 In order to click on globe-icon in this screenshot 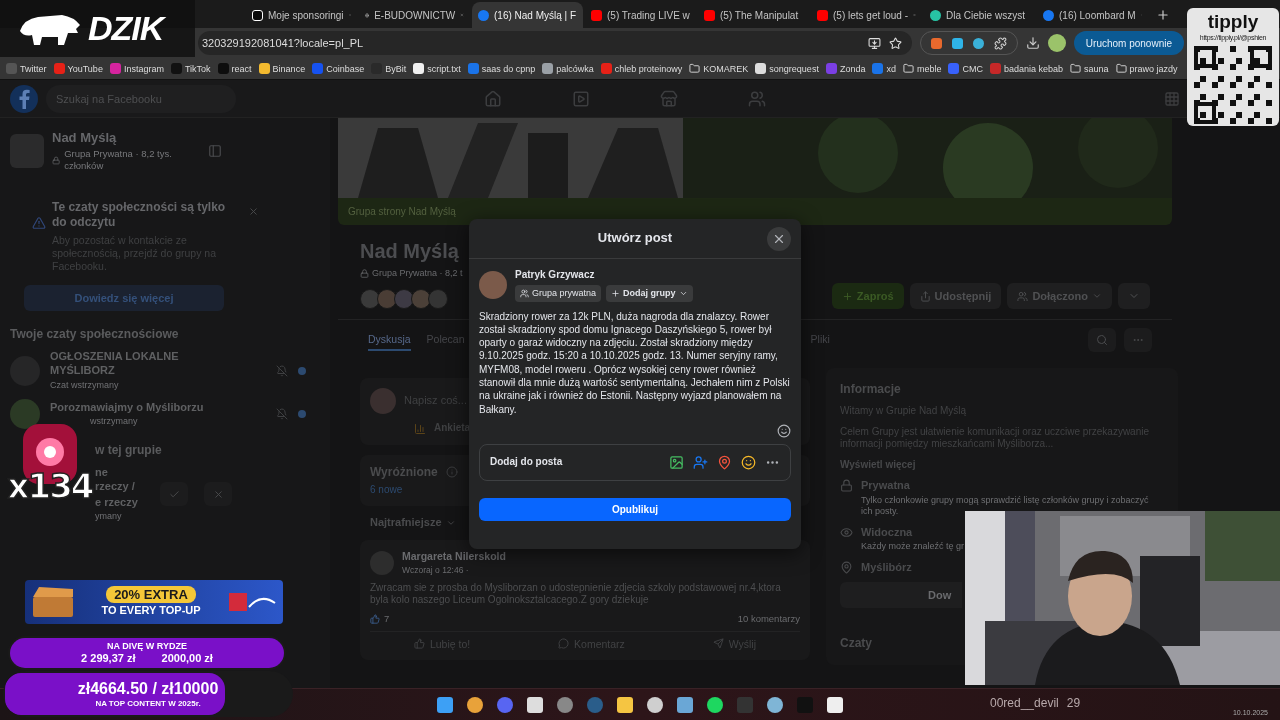, I will do `click(775, 704)`.